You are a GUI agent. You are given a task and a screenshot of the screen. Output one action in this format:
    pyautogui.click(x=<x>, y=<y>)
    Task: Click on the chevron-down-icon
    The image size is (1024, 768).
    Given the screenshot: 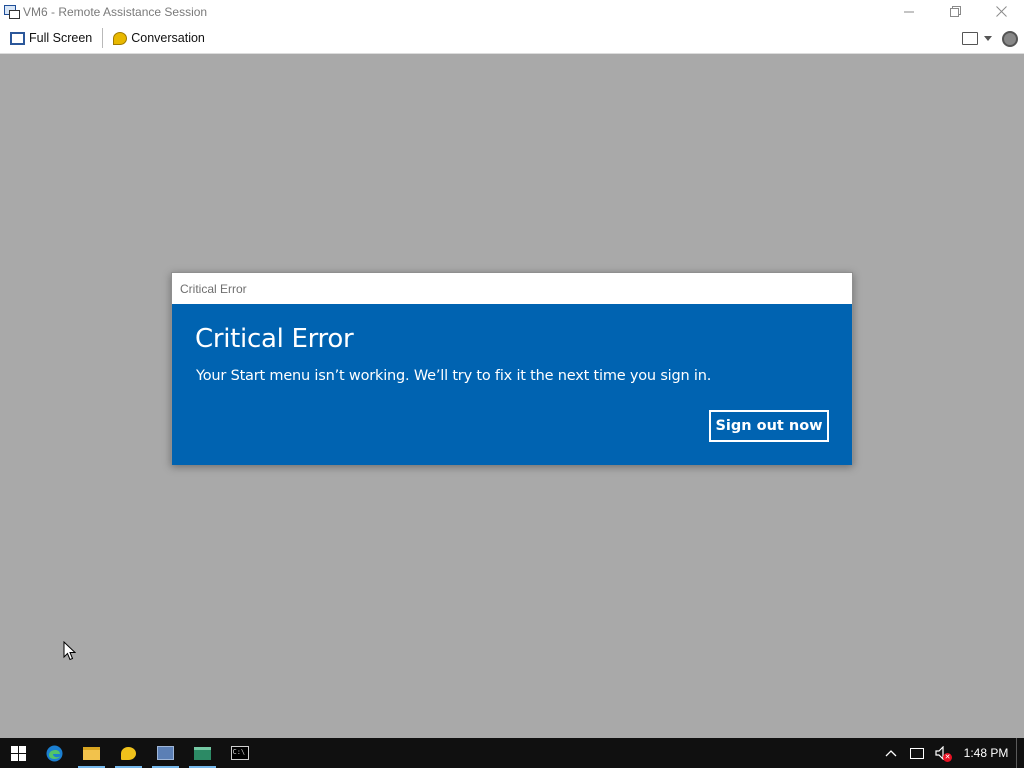 What is the action you would take?
    pyautogui.click(x=988, y=38)
    